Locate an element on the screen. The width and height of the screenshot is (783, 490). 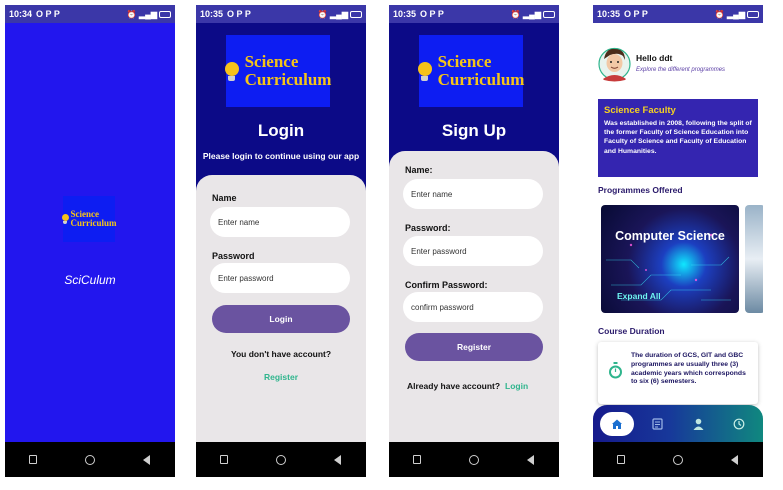
avatar-icon is located at coordinates (614, 64).